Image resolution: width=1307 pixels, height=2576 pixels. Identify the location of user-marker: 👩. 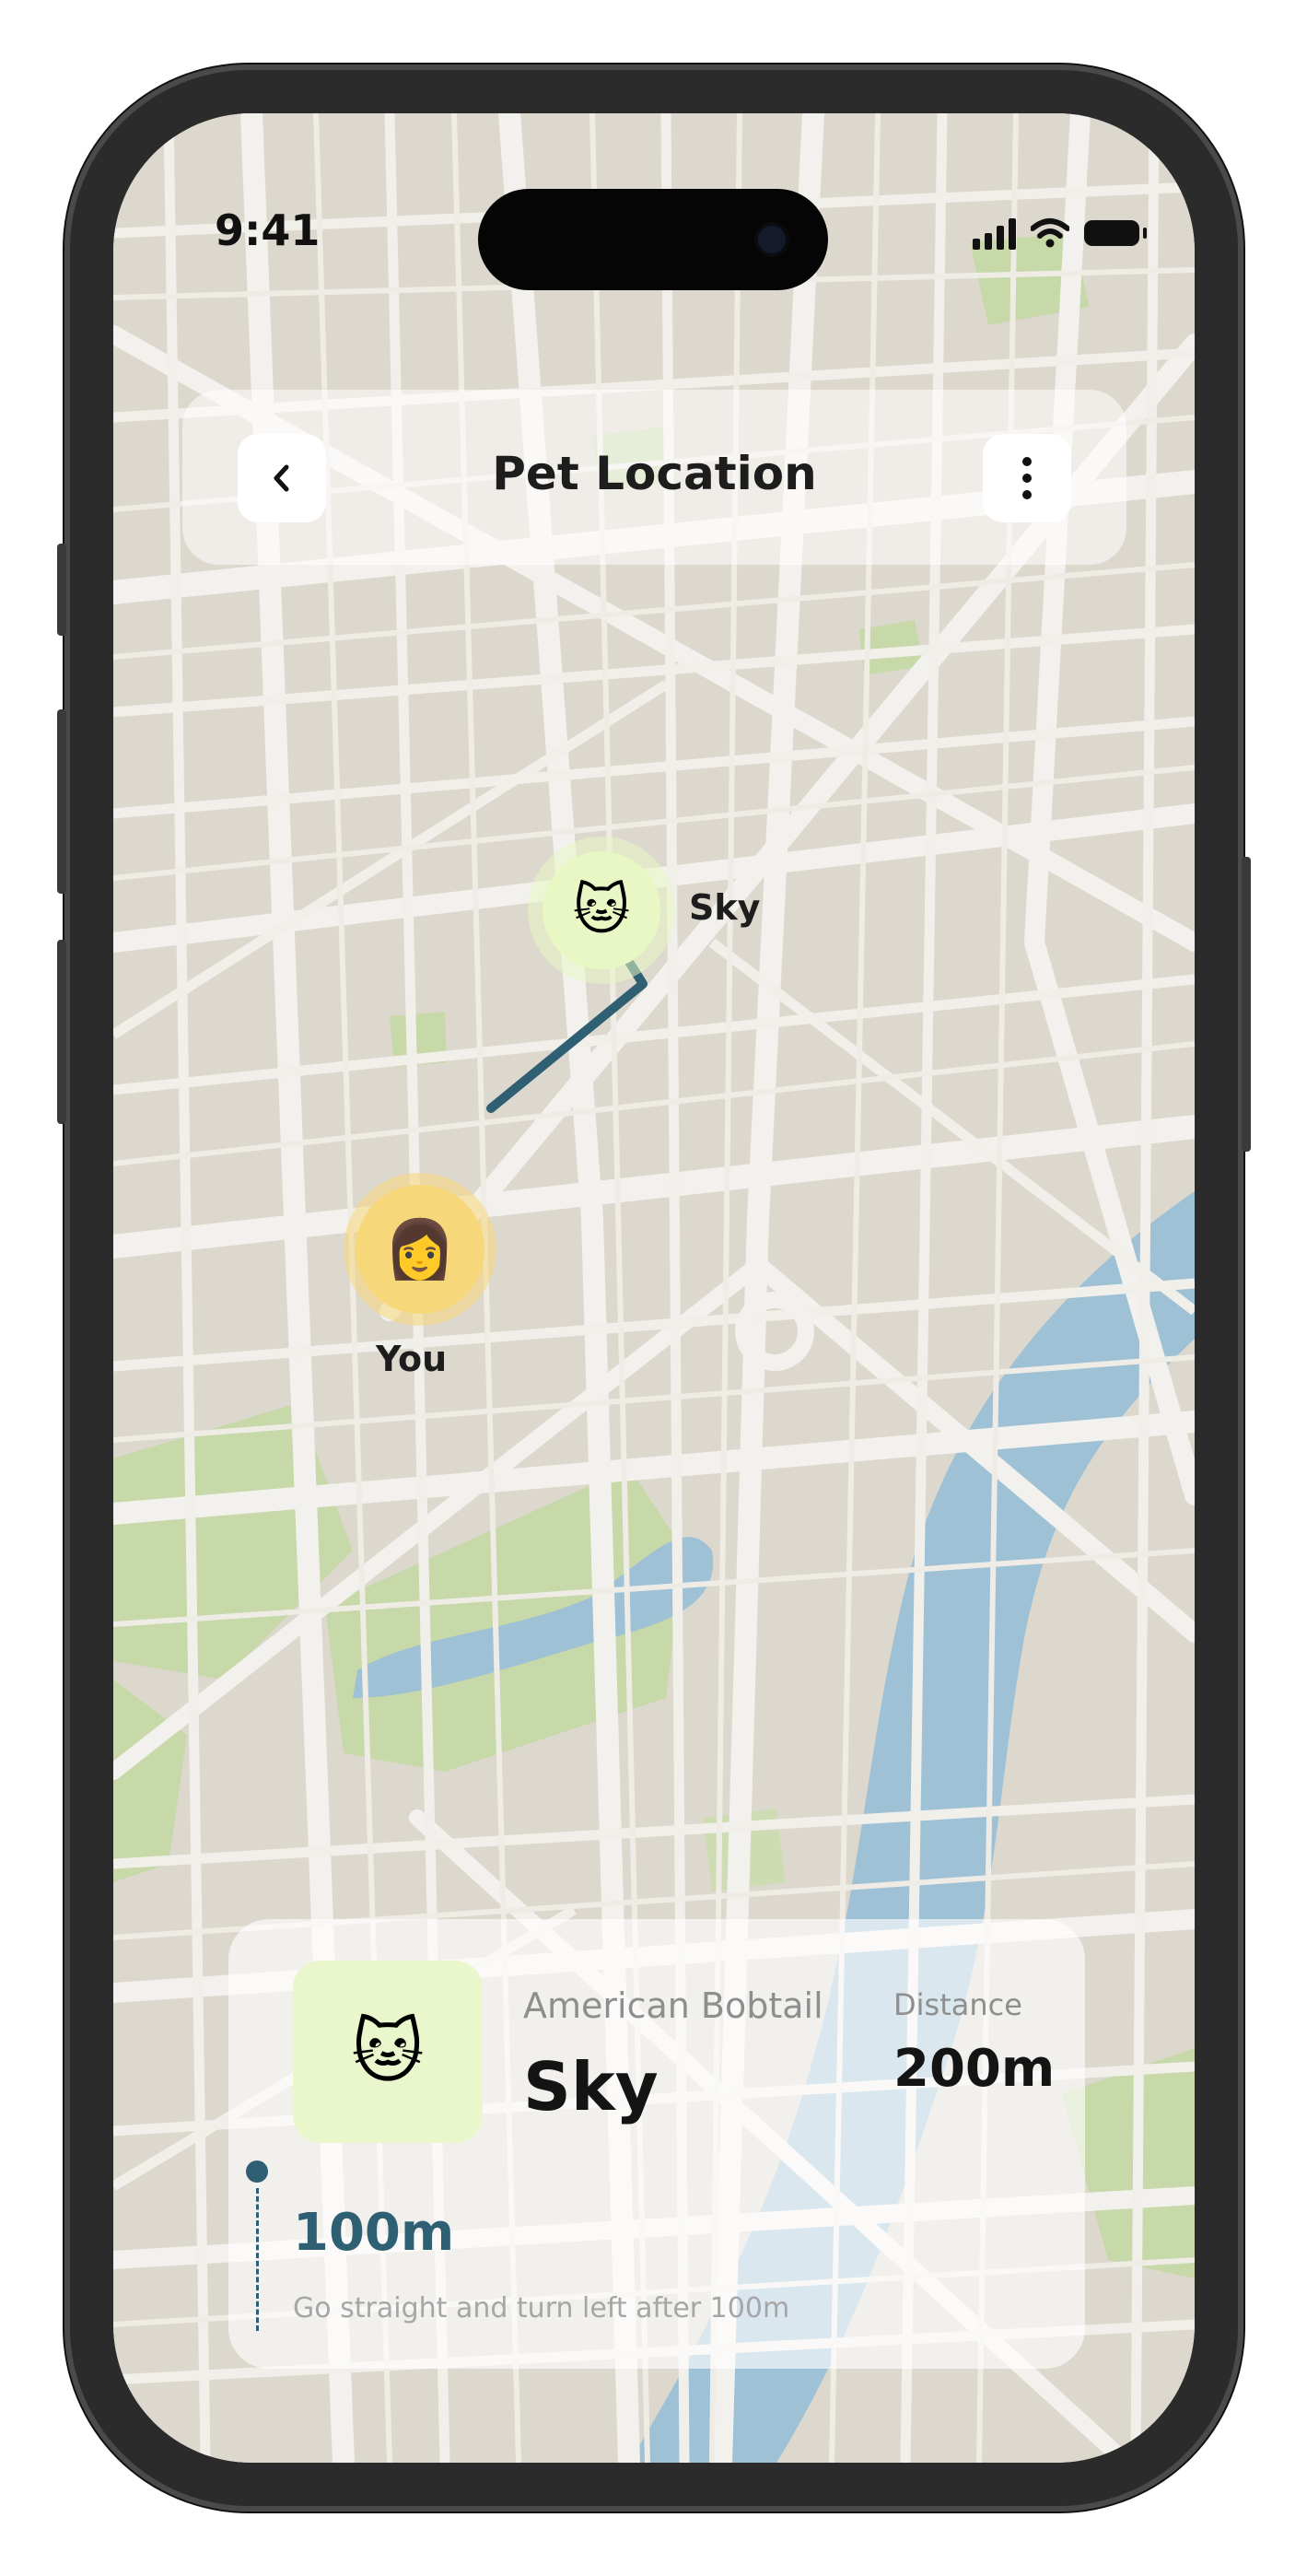
(420, 1249).